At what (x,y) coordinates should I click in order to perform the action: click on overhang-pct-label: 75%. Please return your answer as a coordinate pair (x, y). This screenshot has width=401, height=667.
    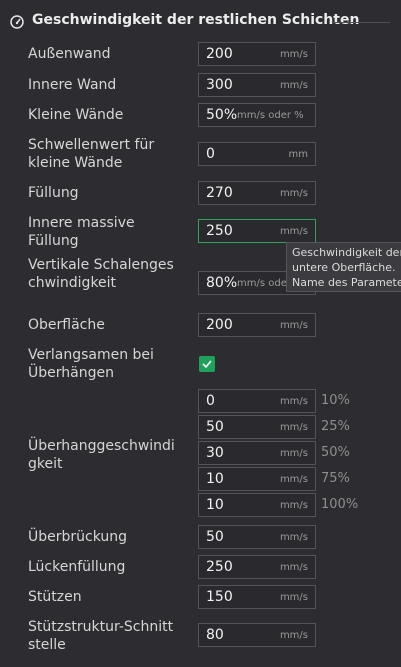
    Looking at the image, I should click on (335, 478).